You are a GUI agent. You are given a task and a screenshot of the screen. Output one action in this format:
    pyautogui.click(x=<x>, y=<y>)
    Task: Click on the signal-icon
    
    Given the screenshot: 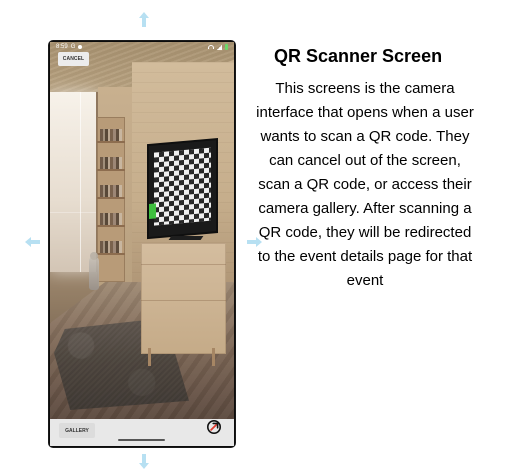 What is the action you would take?
    pyautogui.click(x=219, y=47)
    